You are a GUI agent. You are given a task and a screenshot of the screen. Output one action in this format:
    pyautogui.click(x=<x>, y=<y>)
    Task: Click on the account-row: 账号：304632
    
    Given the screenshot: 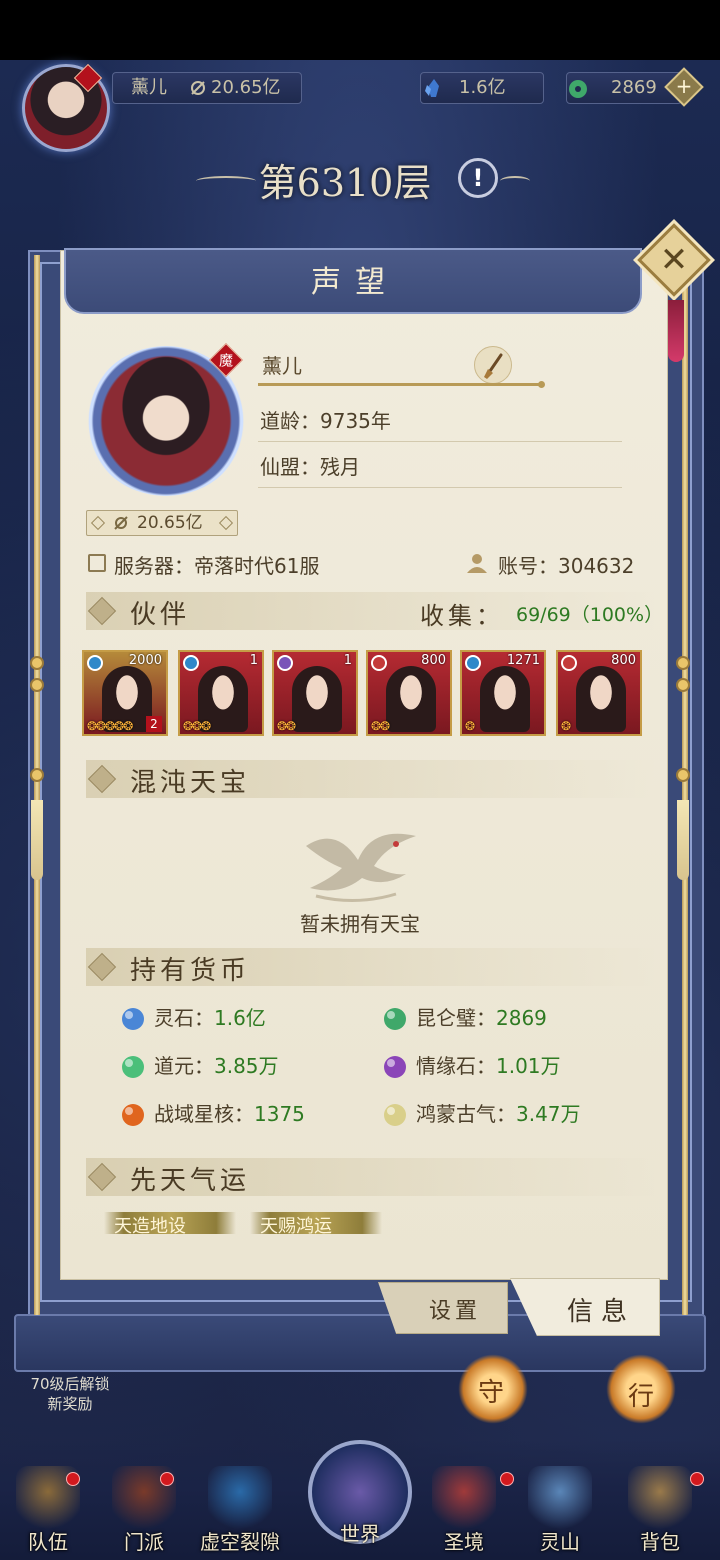 What is the action you would take?
    pyautogui.click(x=566, y=564)
    